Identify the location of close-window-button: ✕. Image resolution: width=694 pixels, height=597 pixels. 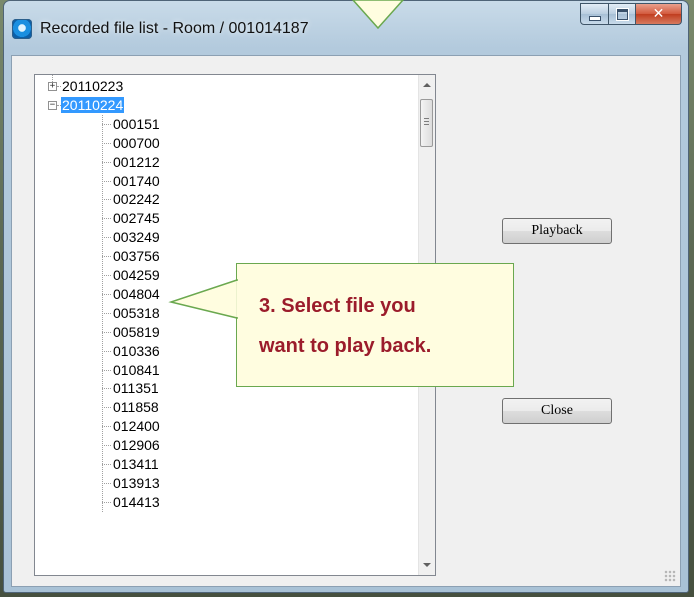
(659, 14).